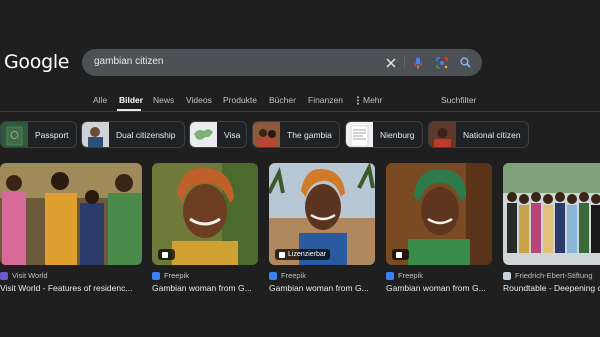  What do you see at coordinates (309, 135) in the screenshot?
I see `chip-label: The gambia` at bounding box center [309, 135].